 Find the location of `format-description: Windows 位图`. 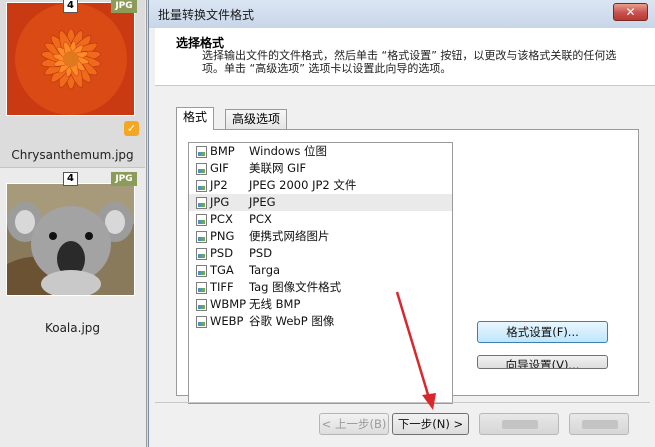

format-description: Windows 位图 is located at coordinates (288, 151).